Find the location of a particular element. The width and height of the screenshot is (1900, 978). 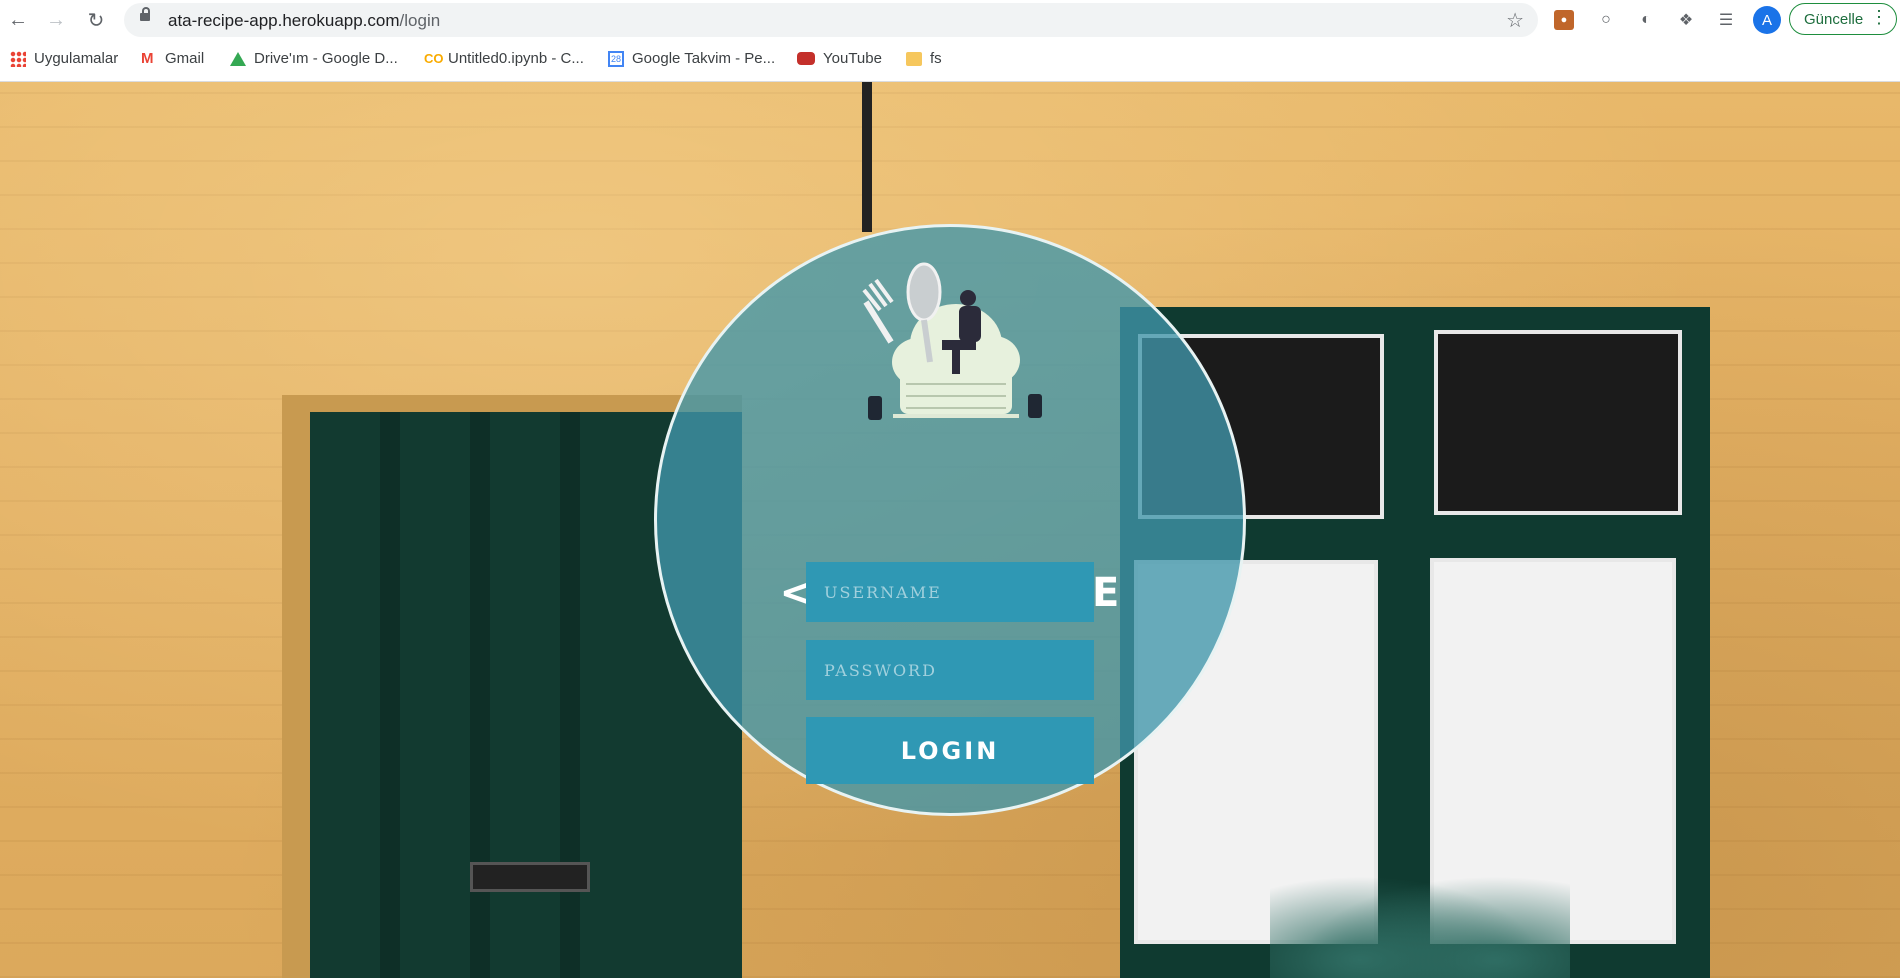

bookmark-label: Uygulamalar is located at coordinates (76, 58).